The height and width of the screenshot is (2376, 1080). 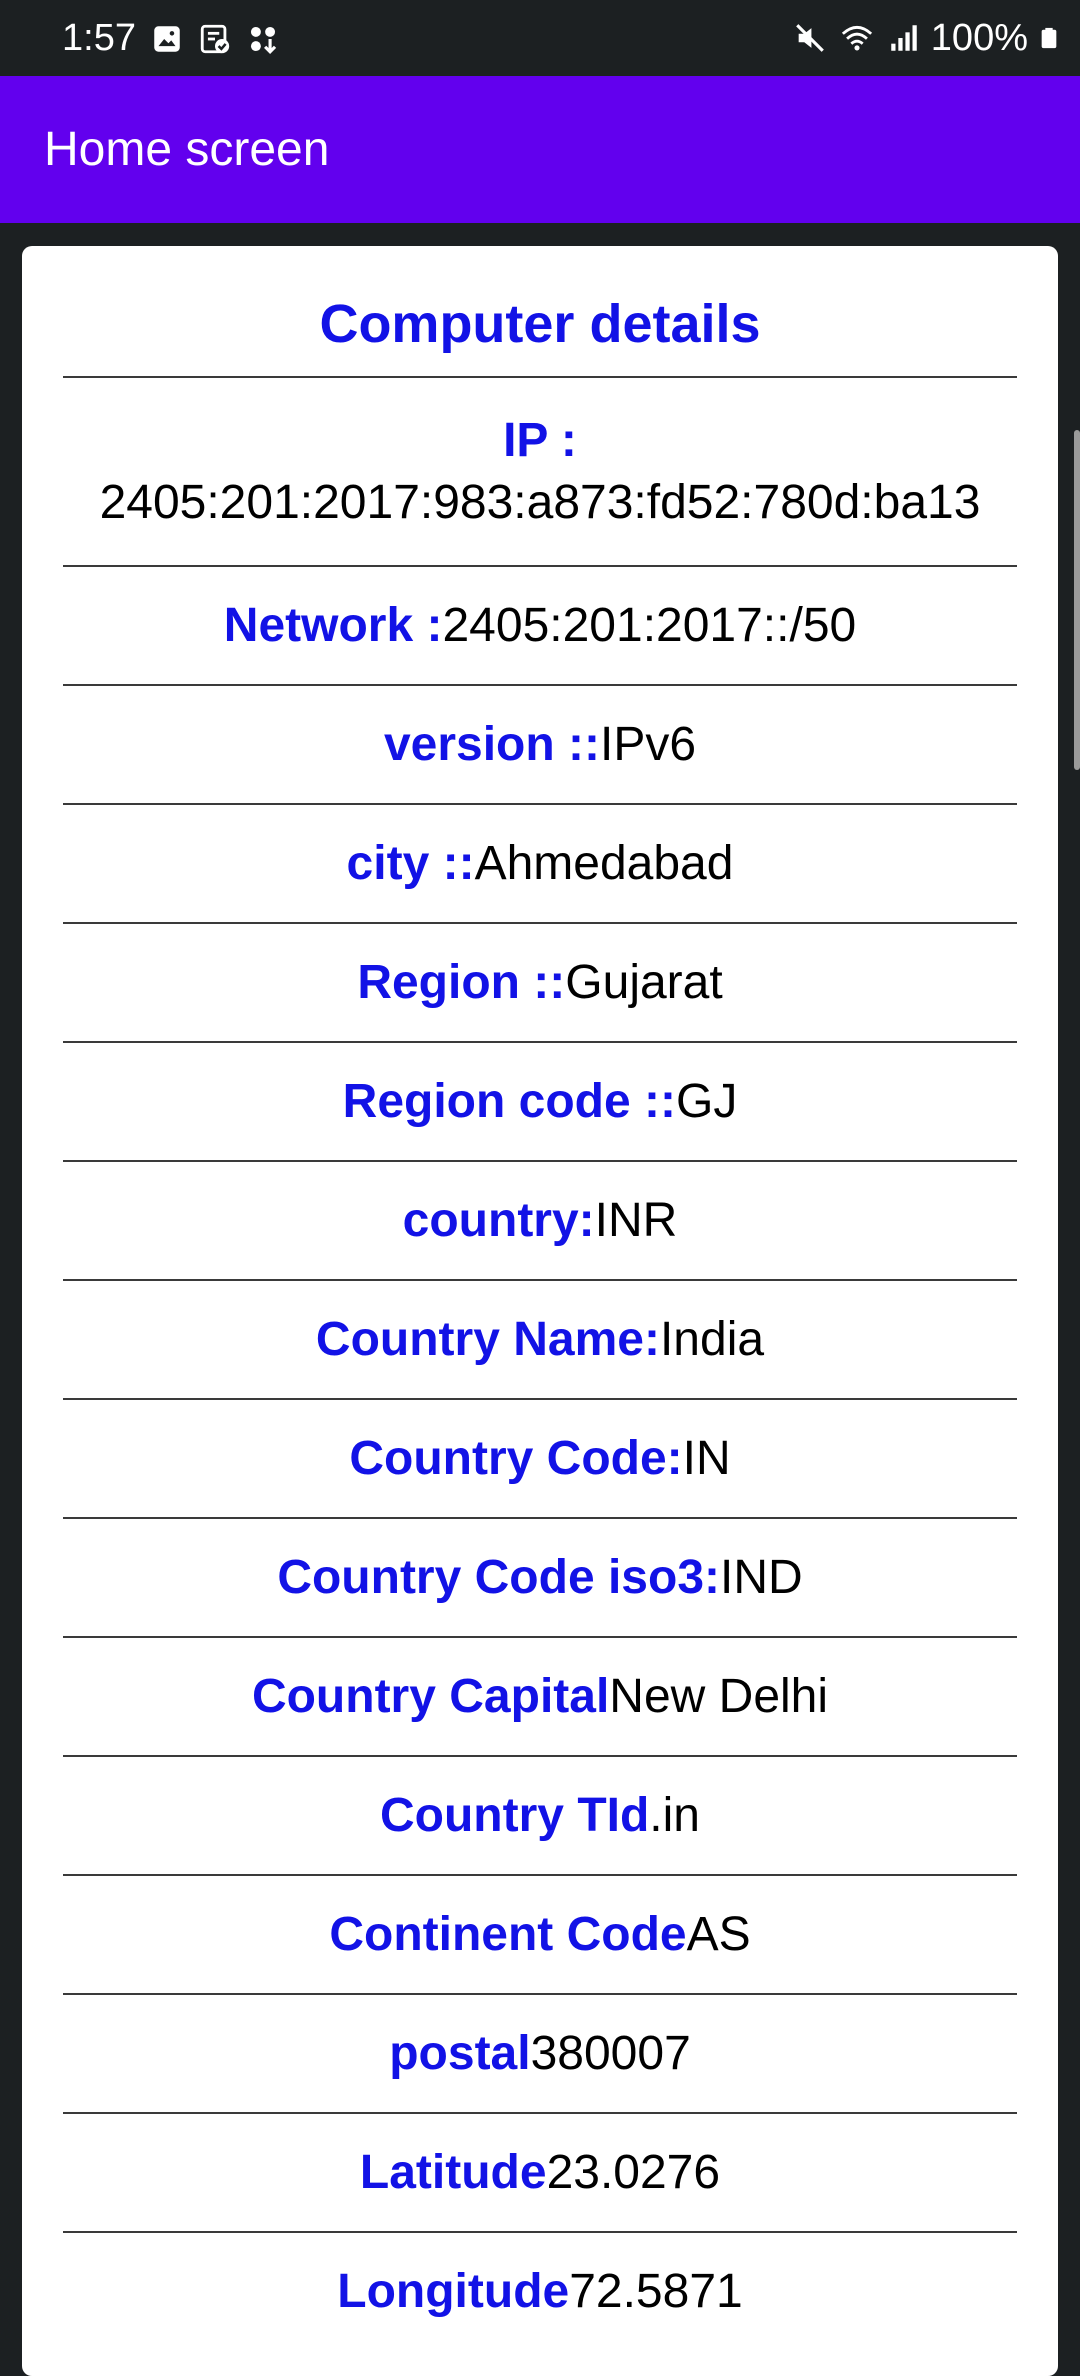 What do you see at coordinates (1049, 38) in the screenshot?
I see `battery-icon` at bounding box center [1049, 38].